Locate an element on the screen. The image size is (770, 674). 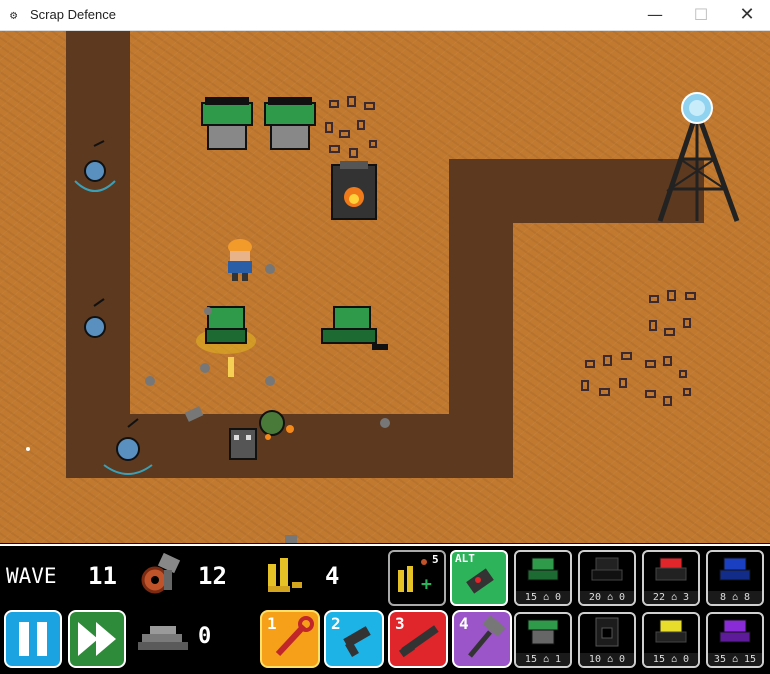
close-button: ✕ is located at coordinates (747, 15).